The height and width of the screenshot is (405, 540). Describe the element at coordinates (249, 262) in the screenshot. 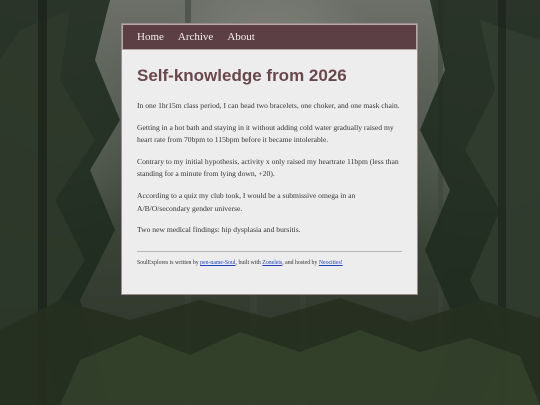

I see `footer-text: , built with` at that location.